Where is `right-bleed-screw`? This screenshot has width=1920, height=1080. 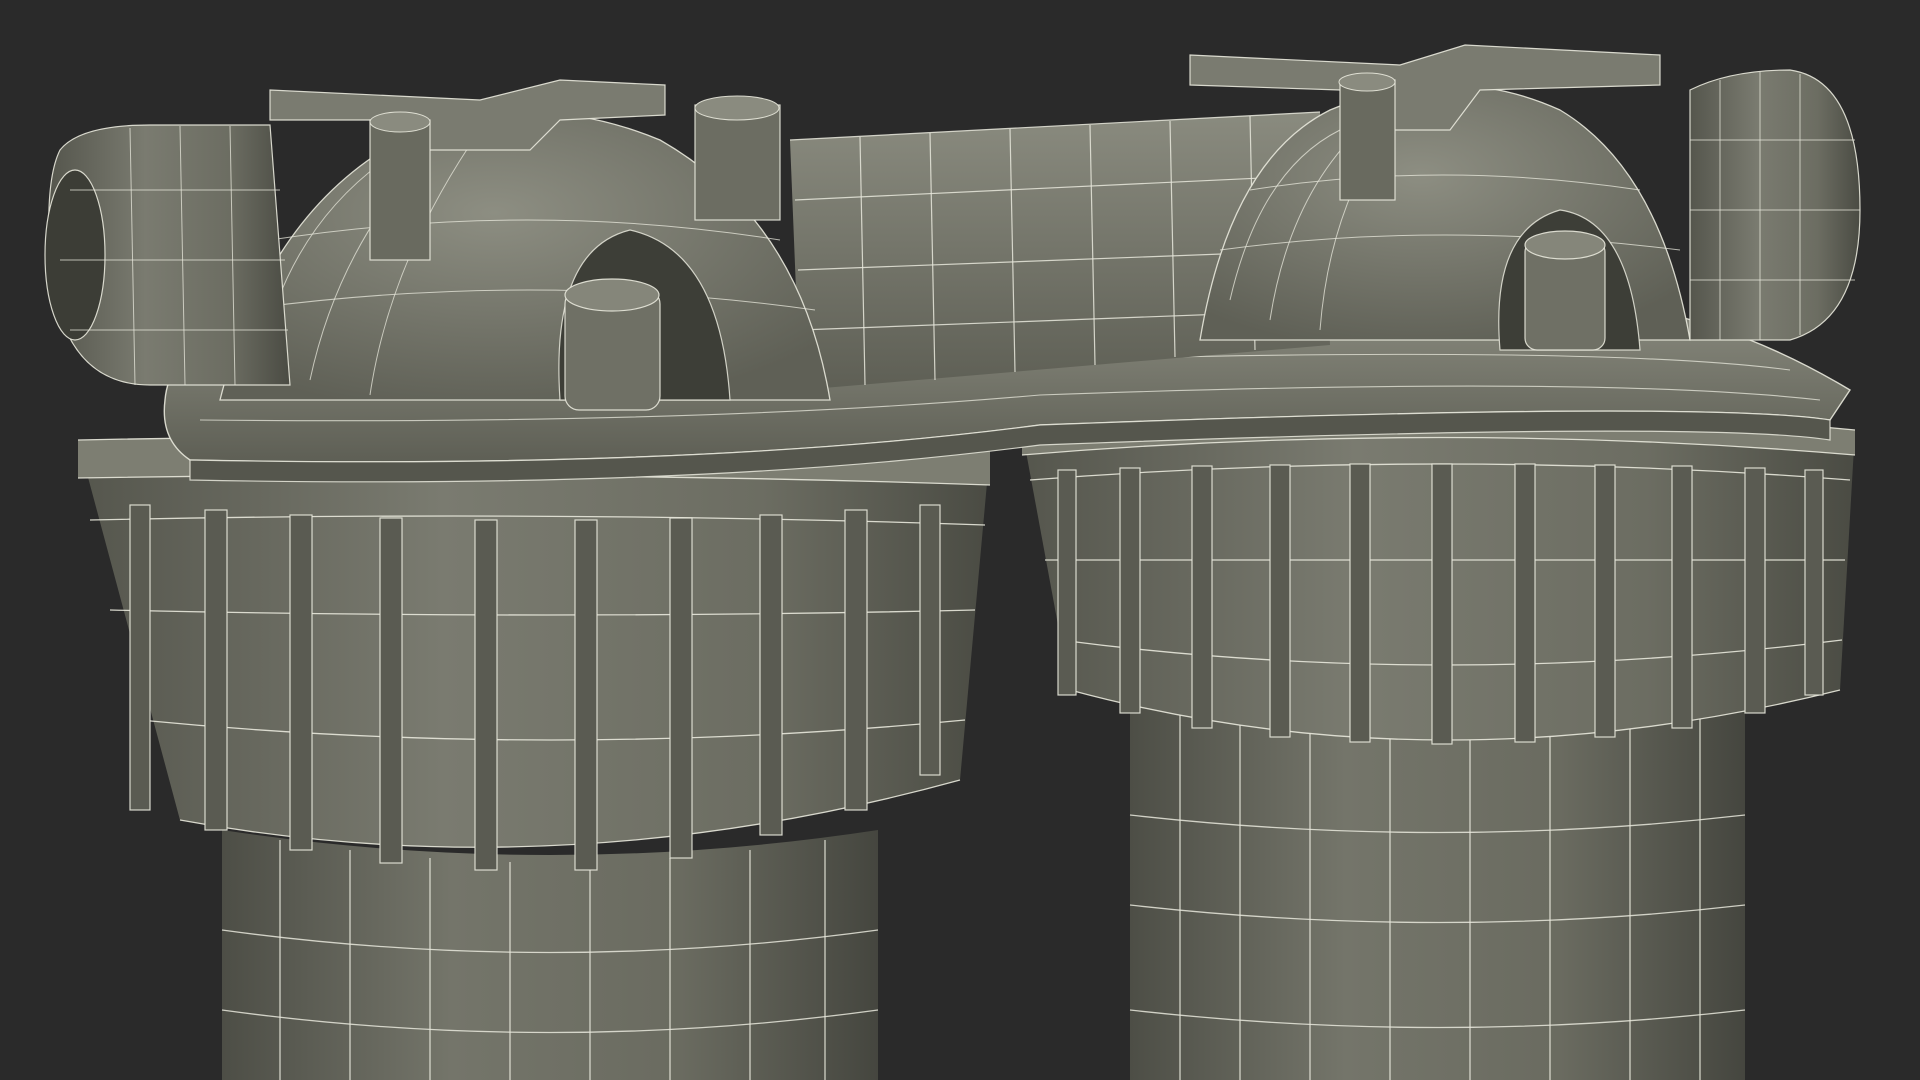
right-bleed-screw is located at coordinates (1565, 290).